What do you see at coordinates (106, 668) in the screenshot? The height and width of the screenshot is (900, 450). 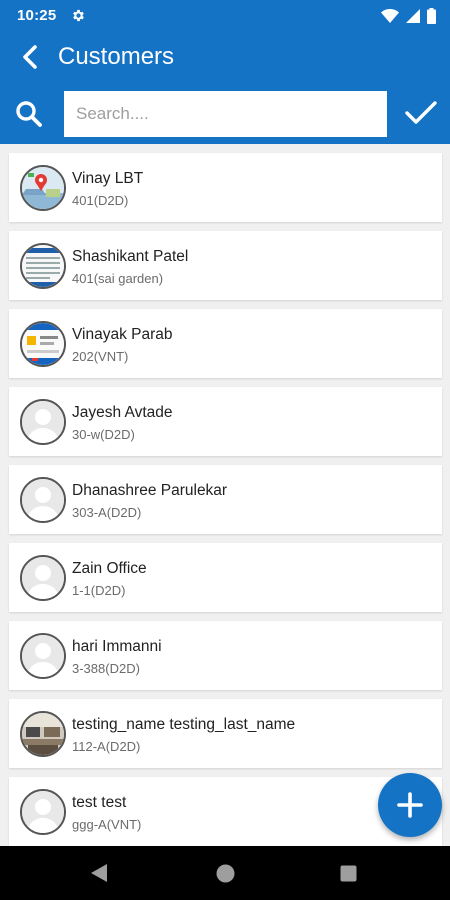 I see `customer-code: 3-388(D2D)` at bounding box center [106, 668].